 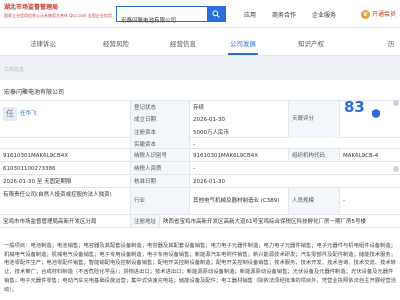 I want to click on vip-button: ♛ 开通会员, so click(x=378, y=14).